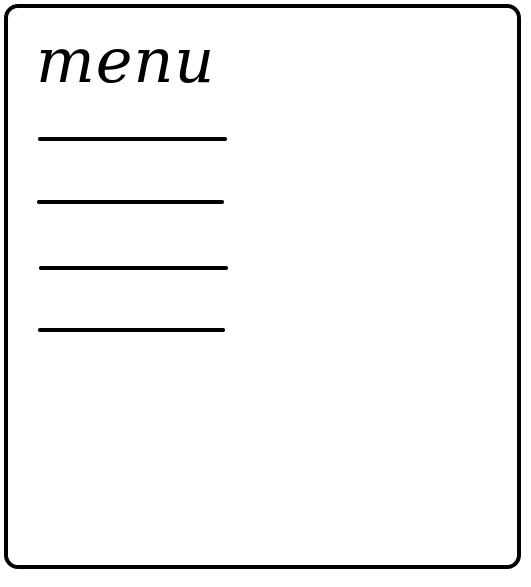  I want to click on menu-title: menu, so click(126, 60).